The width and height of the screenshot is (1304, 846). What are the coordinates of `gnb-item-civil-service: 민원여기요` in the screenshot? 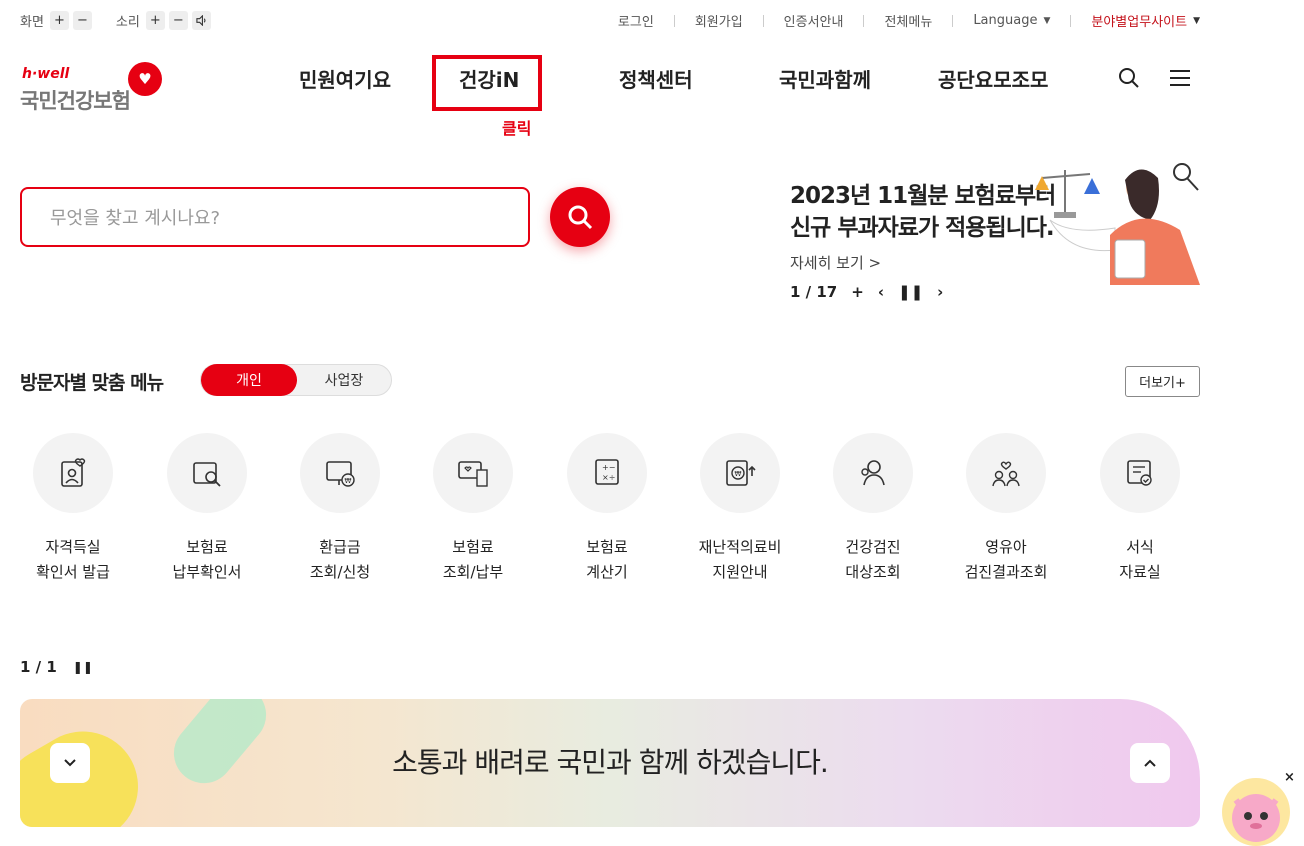 It's located at (345, 78).